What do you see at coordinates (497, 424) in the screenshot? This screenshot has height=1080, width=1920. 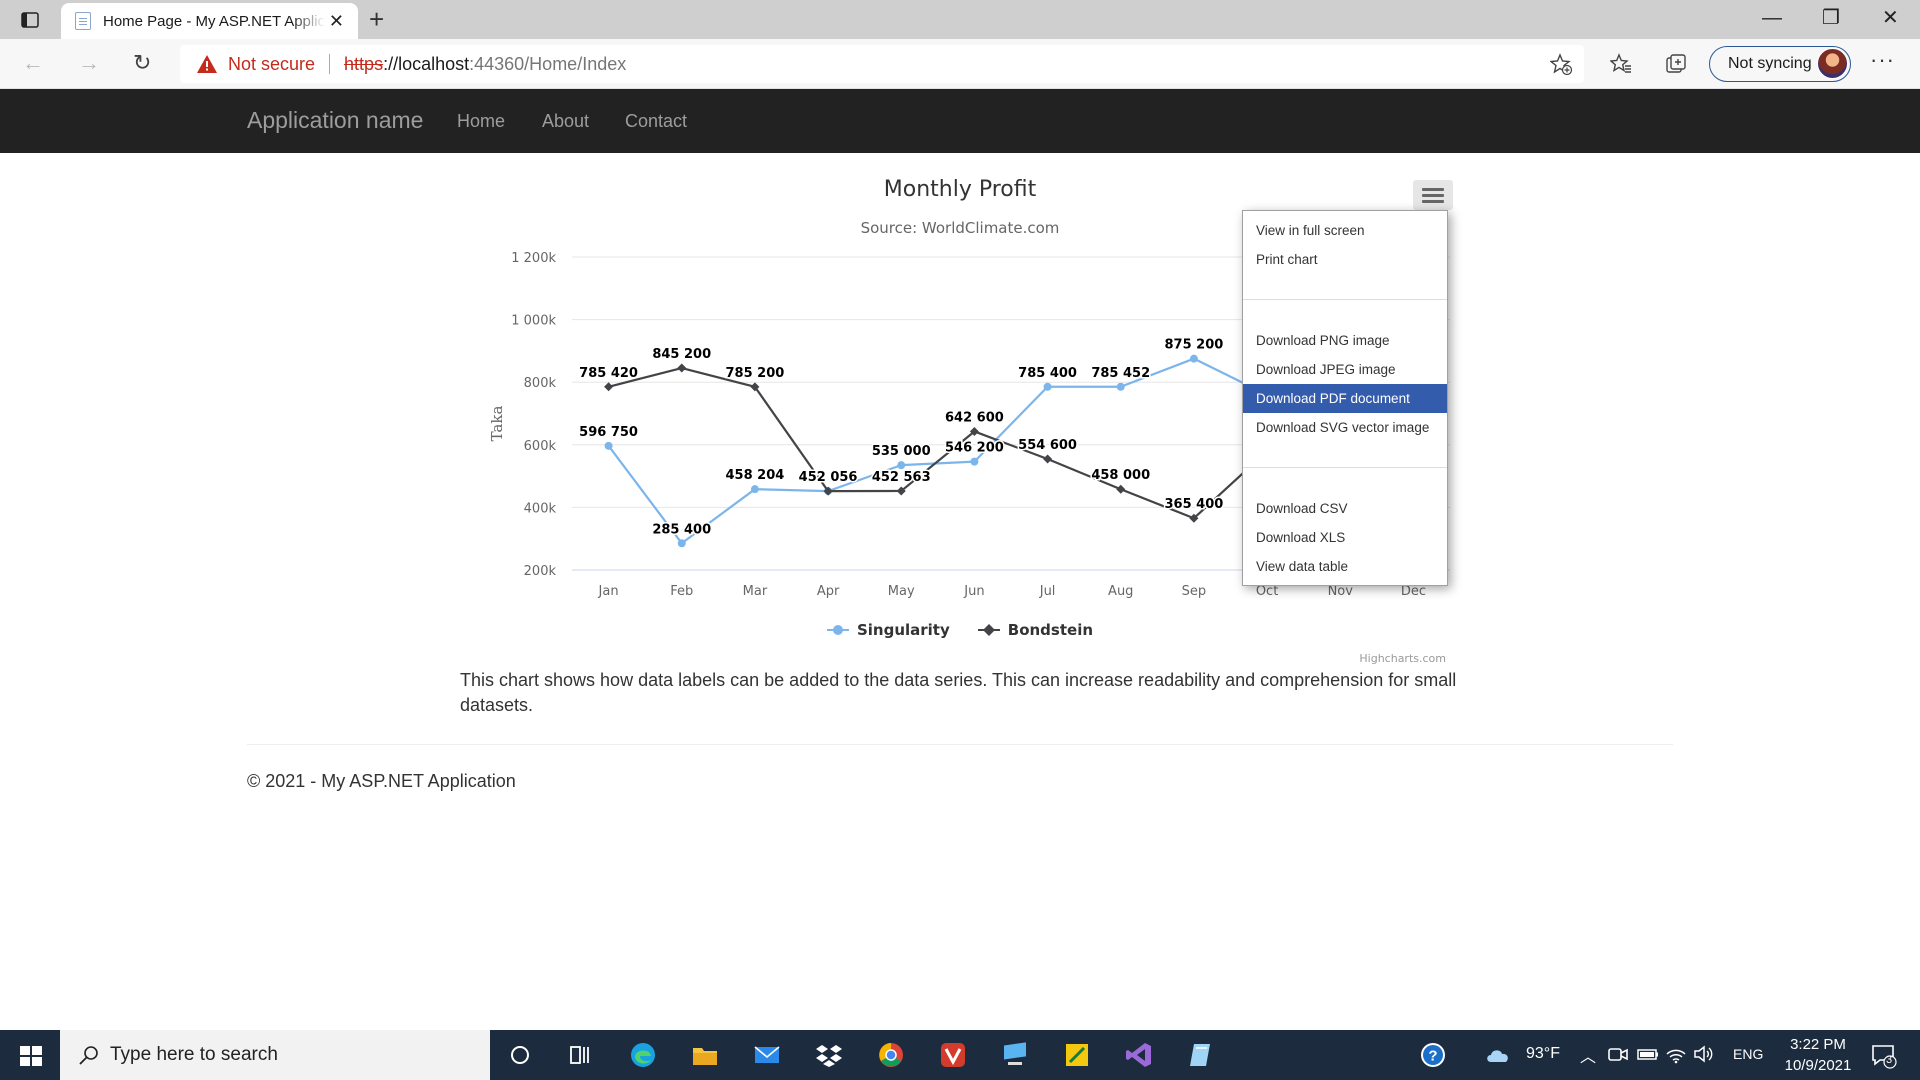 I see `y-axis-title: Taka` at bounding box center [497, 424].